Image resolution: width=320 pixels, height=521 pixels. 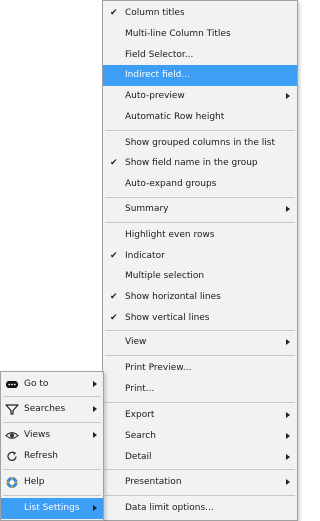 What do you see at coordinates (200, 96) in the screenshot?
I see `menu-item-auto-preview: Auto-preview` at bounding box center [200, 96].